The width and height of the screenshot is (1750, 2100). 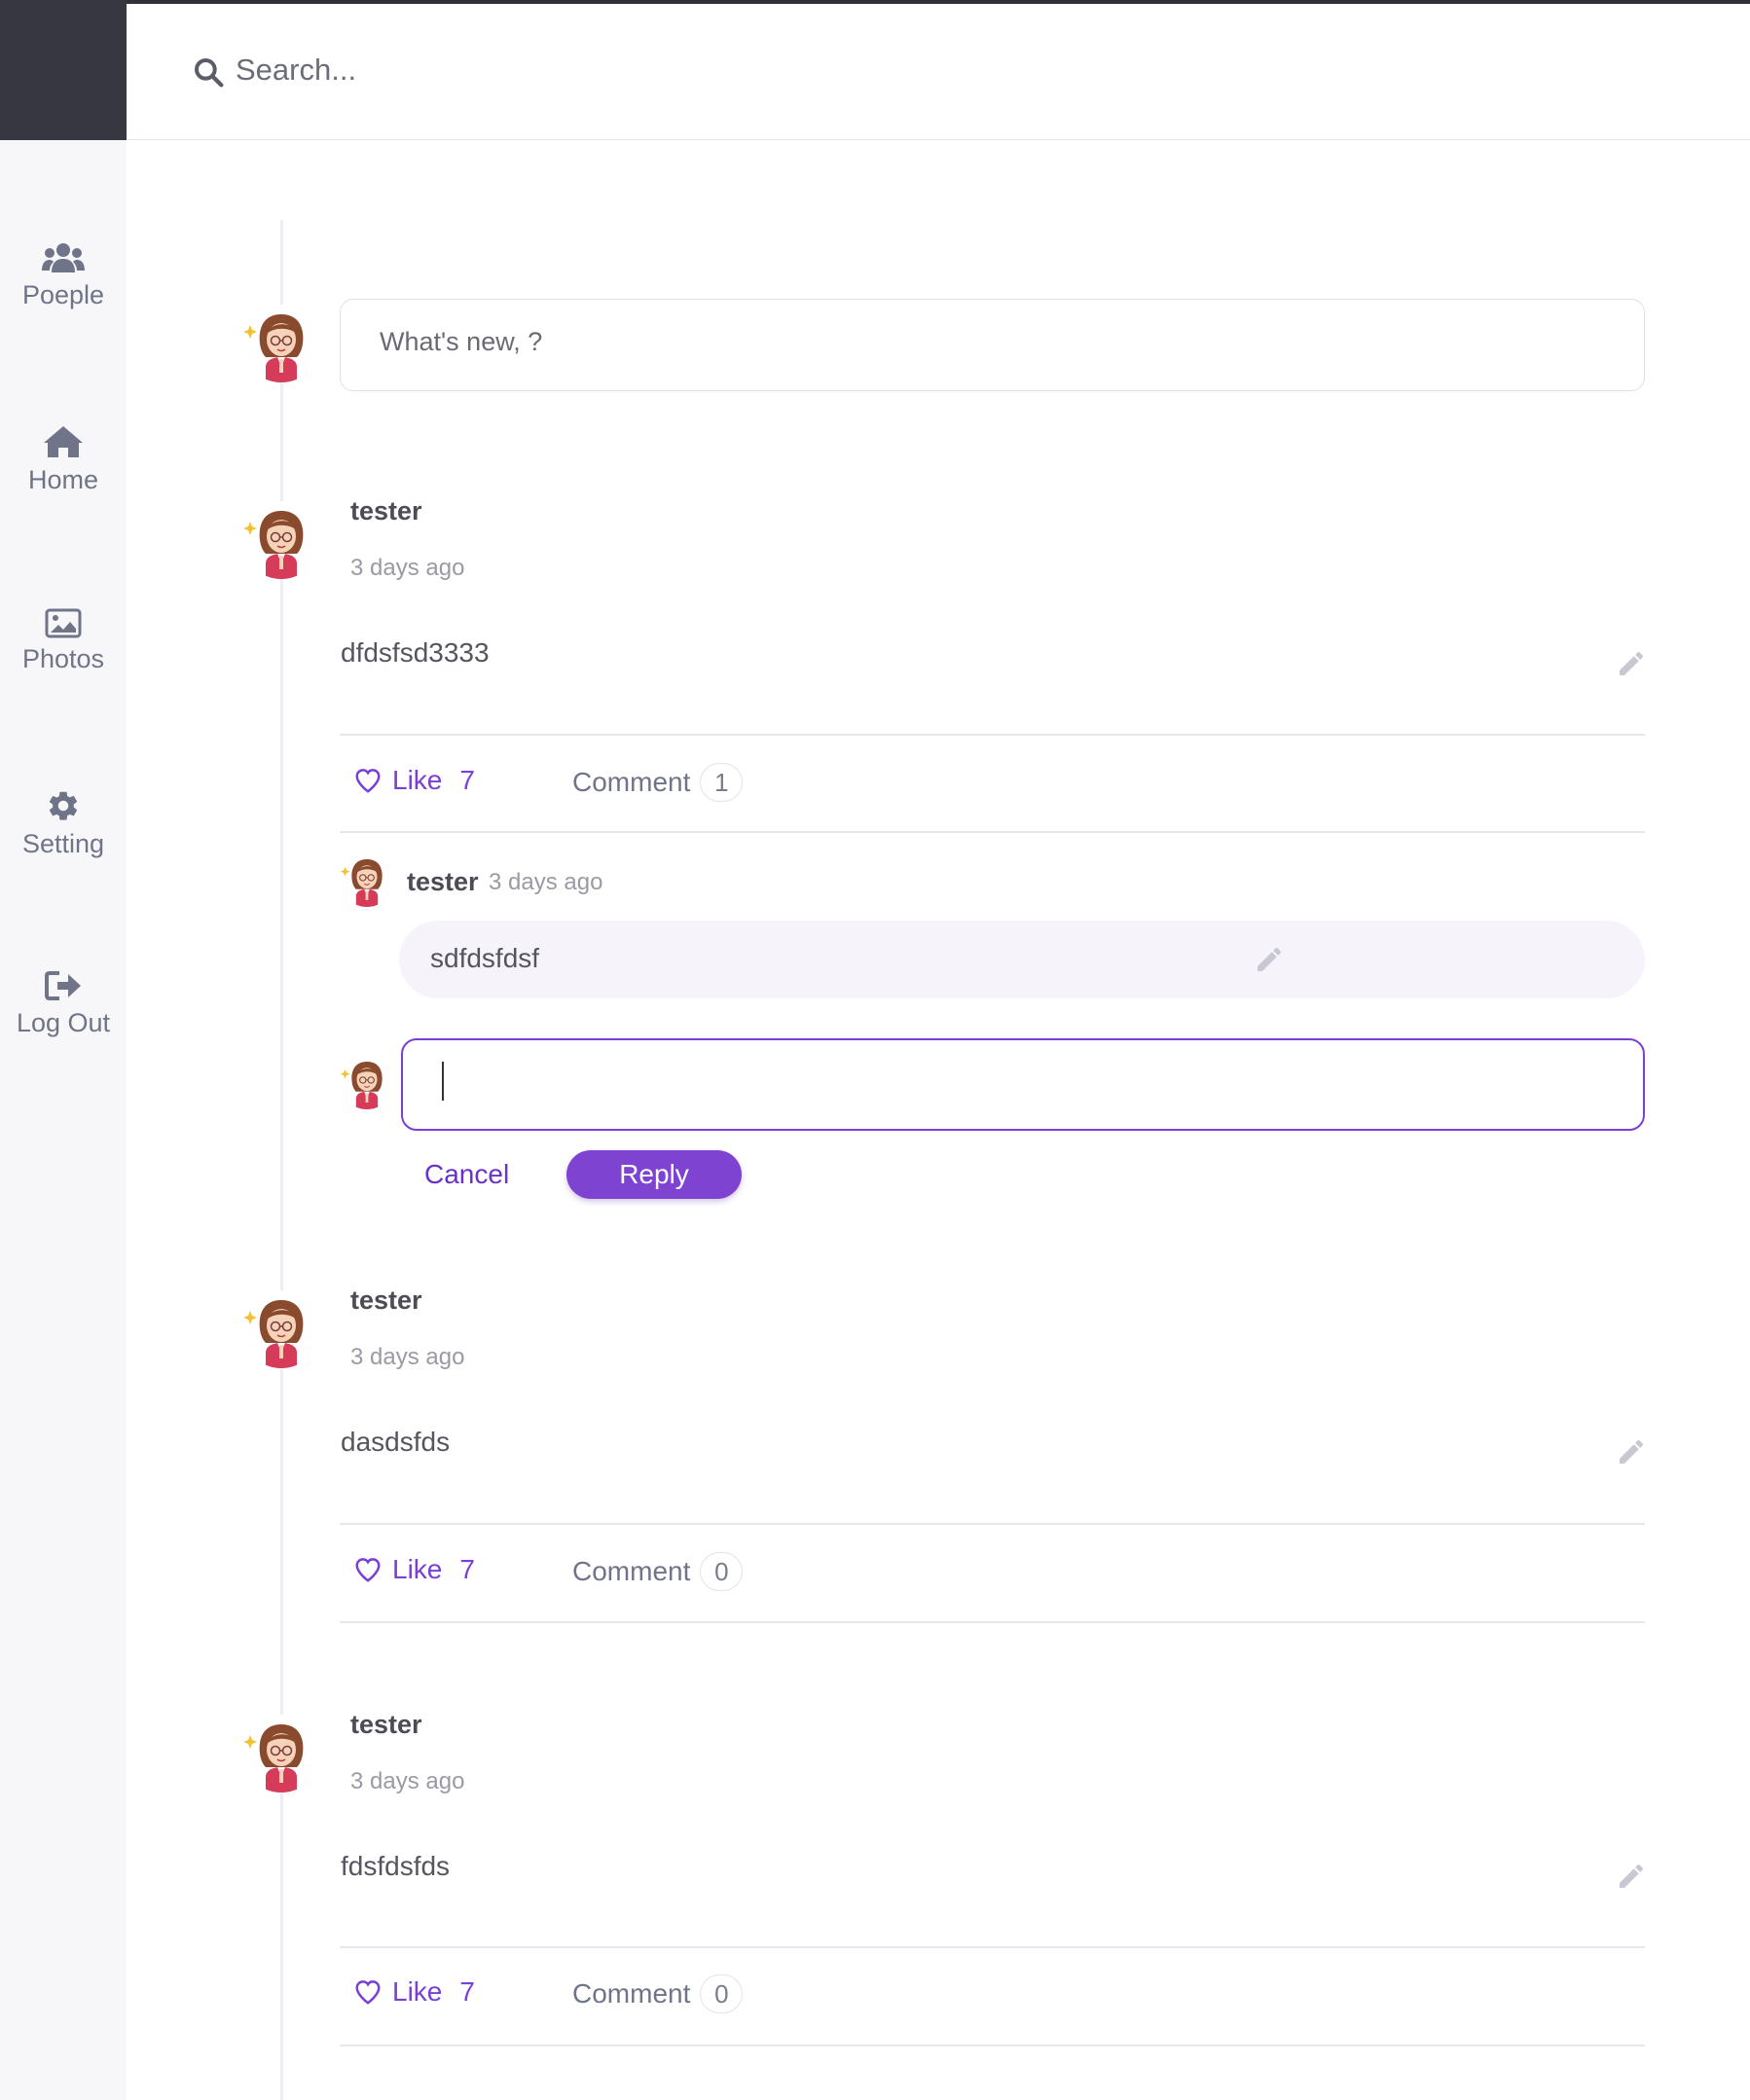 What do you see at coordinates (992, 345) in the screenshot?
I see `new-post-input: What's new, ?` at bounding box center [992, 345].